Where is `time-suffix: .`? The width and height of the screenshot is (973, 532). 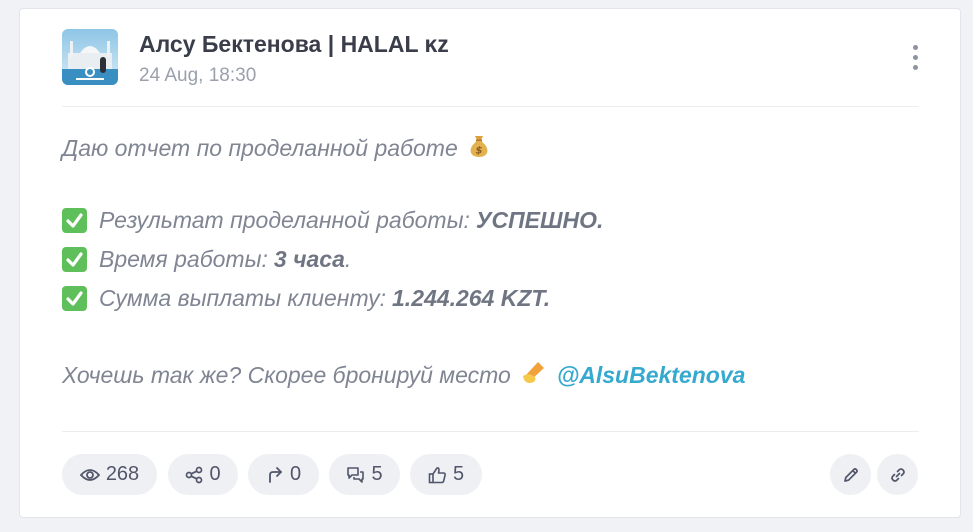
time-suffix: . is located at coordinates (348, 259).